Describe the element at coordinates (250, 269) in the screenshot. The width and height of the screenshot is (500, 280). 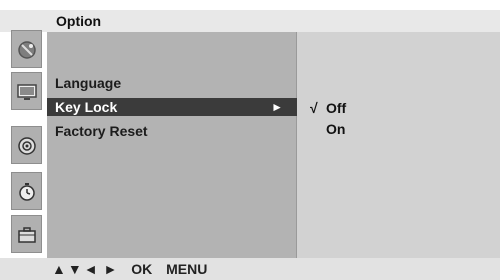
I see `footer-hint-bar: ▲ ▼ ◄ ► OK MENU` at that location.